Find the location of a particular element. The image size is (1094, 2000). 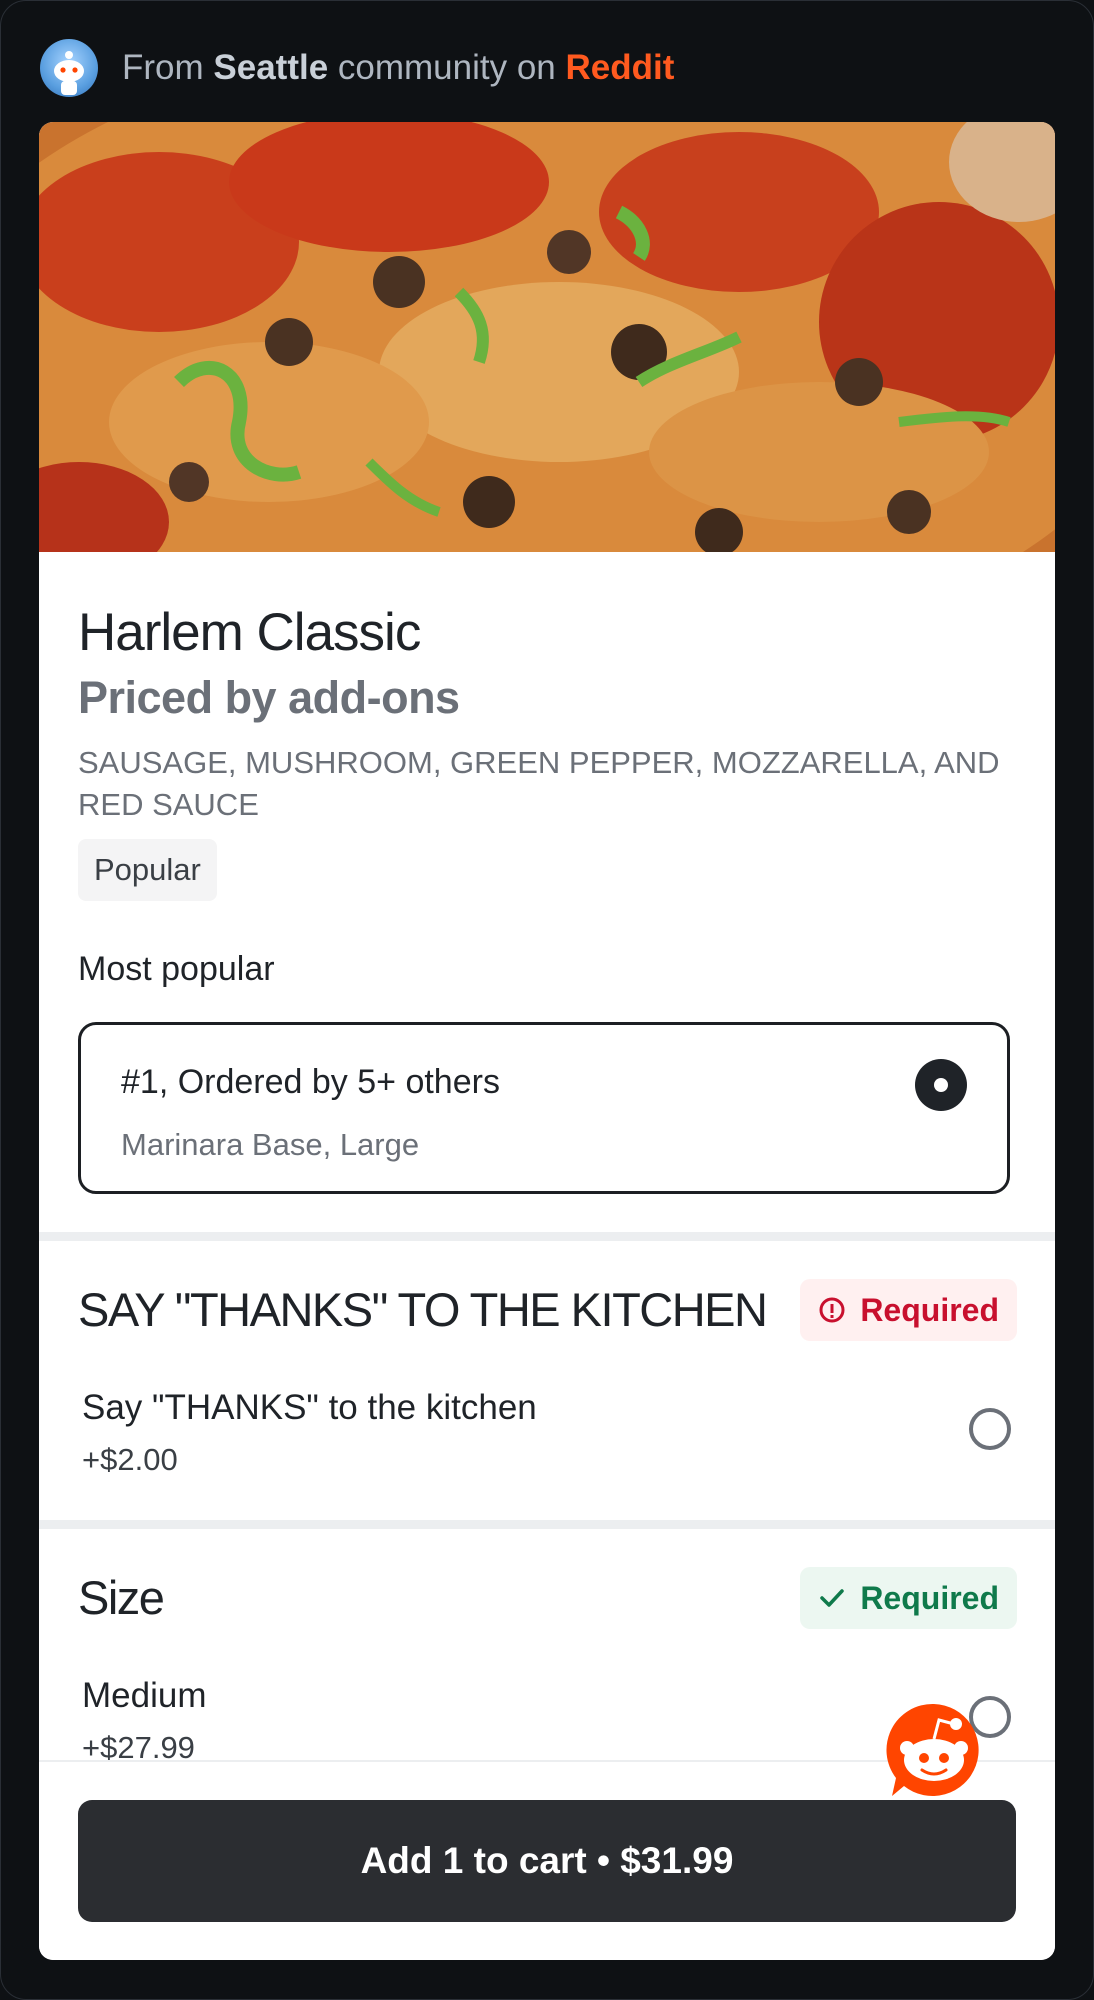

thanks-option-label: Say "THANKS" to the kitchen is located at coordinates (309, 1408).